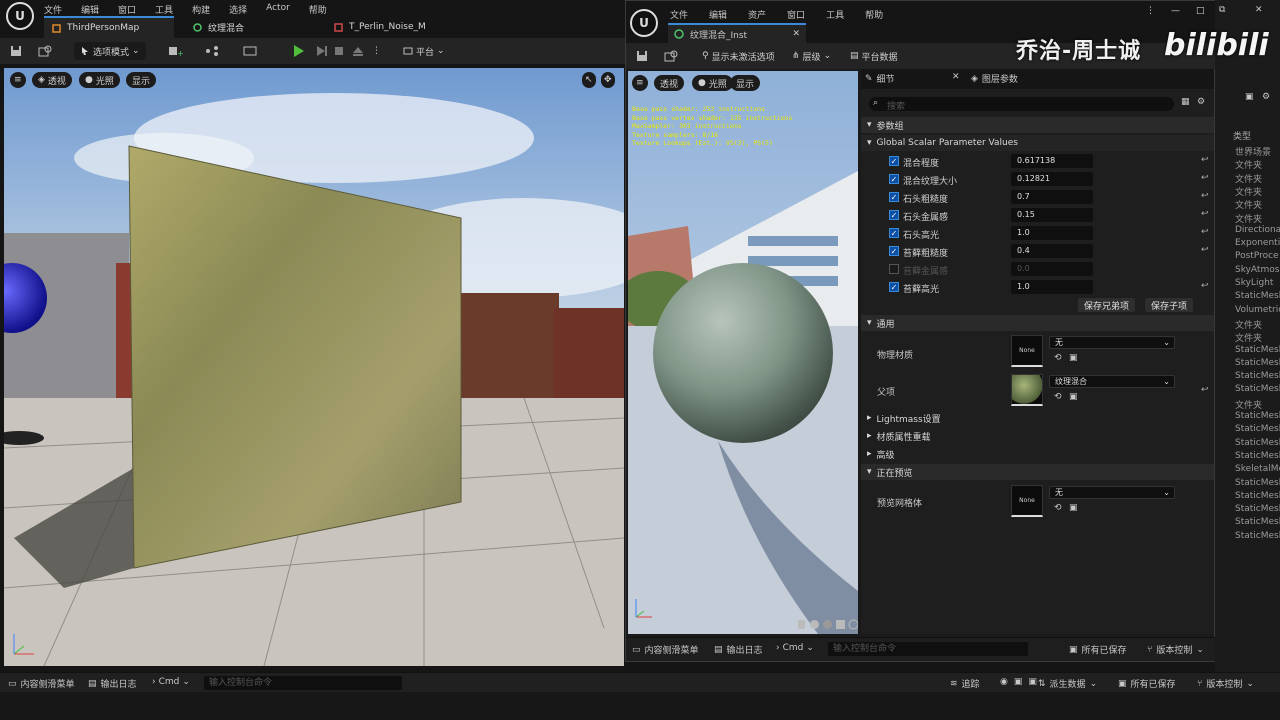 This screenshot has width=1280, height=720. Describe the element at coordinates (1257, 469) in the screenshot. I see `outliner-item: SkeletalMe` at that location.